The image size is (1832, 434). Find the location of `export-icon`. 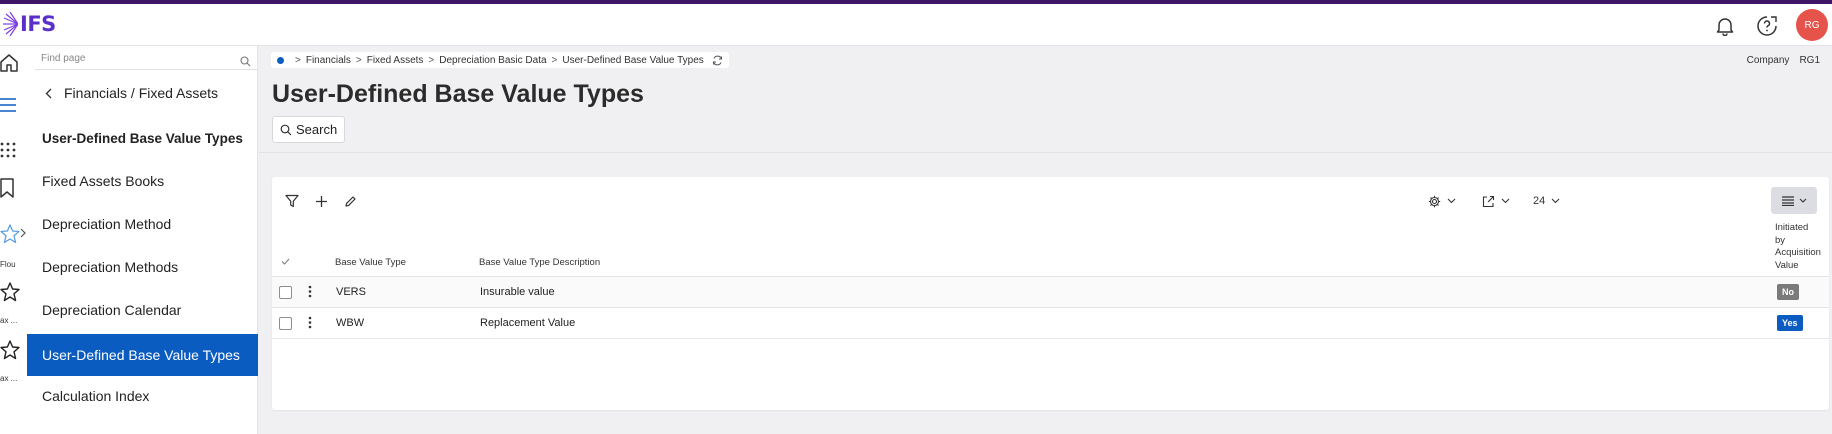

export-icon is located at coordinates (1488, 201).